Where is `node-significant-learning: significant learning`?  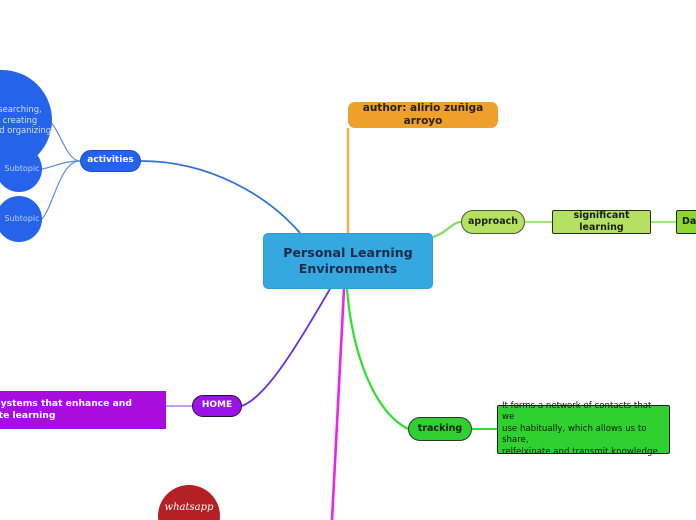 node-significant-learning: significant learning is located at coordinates (601, 222).